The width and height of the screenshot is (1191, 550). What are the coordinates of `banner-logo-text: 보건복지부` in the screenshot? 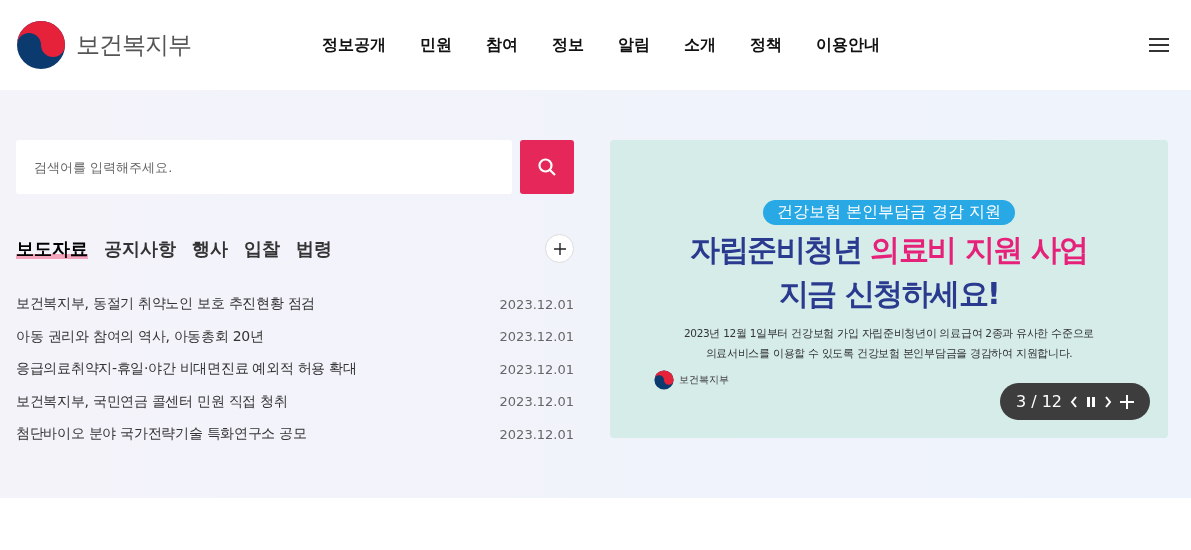 It's located at (704, 380).